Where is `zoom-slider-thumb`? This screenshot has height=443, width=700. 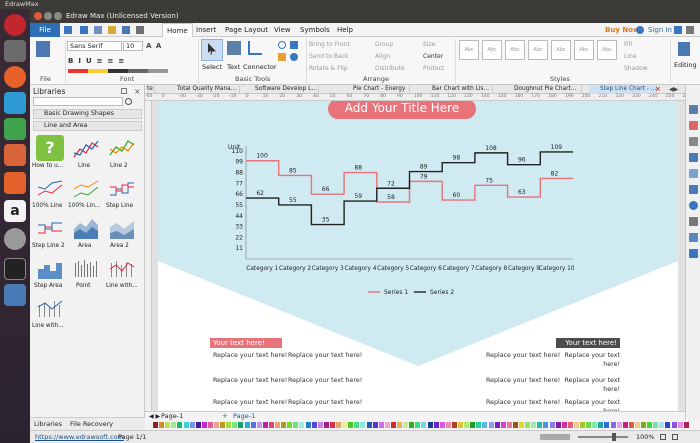 zoom-slider-thumb is located at coordinates (614, 437).